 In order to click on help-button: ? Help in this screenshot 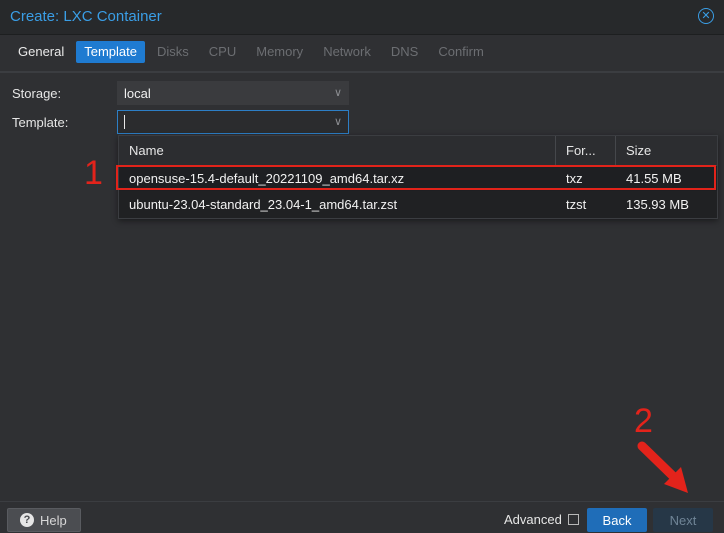, I will do `click(44, 520)`.